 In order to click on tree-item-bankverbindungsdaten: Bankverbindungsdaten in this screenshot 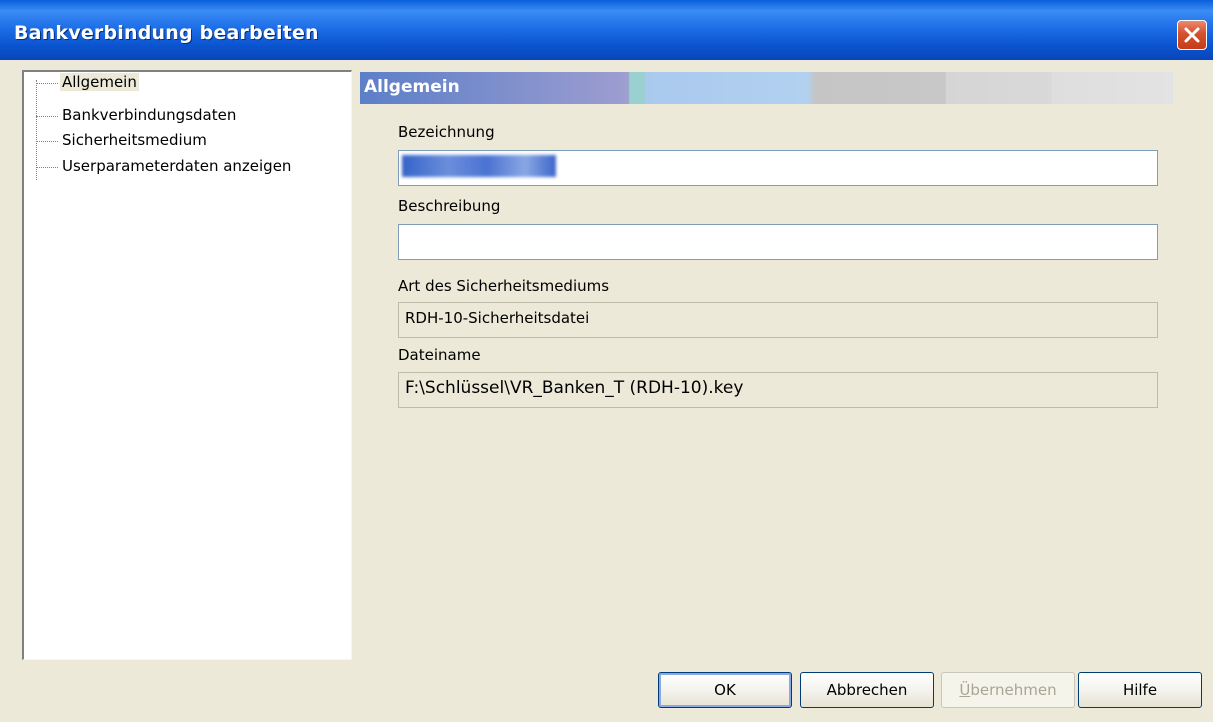, I will do `click(184, 116)`.